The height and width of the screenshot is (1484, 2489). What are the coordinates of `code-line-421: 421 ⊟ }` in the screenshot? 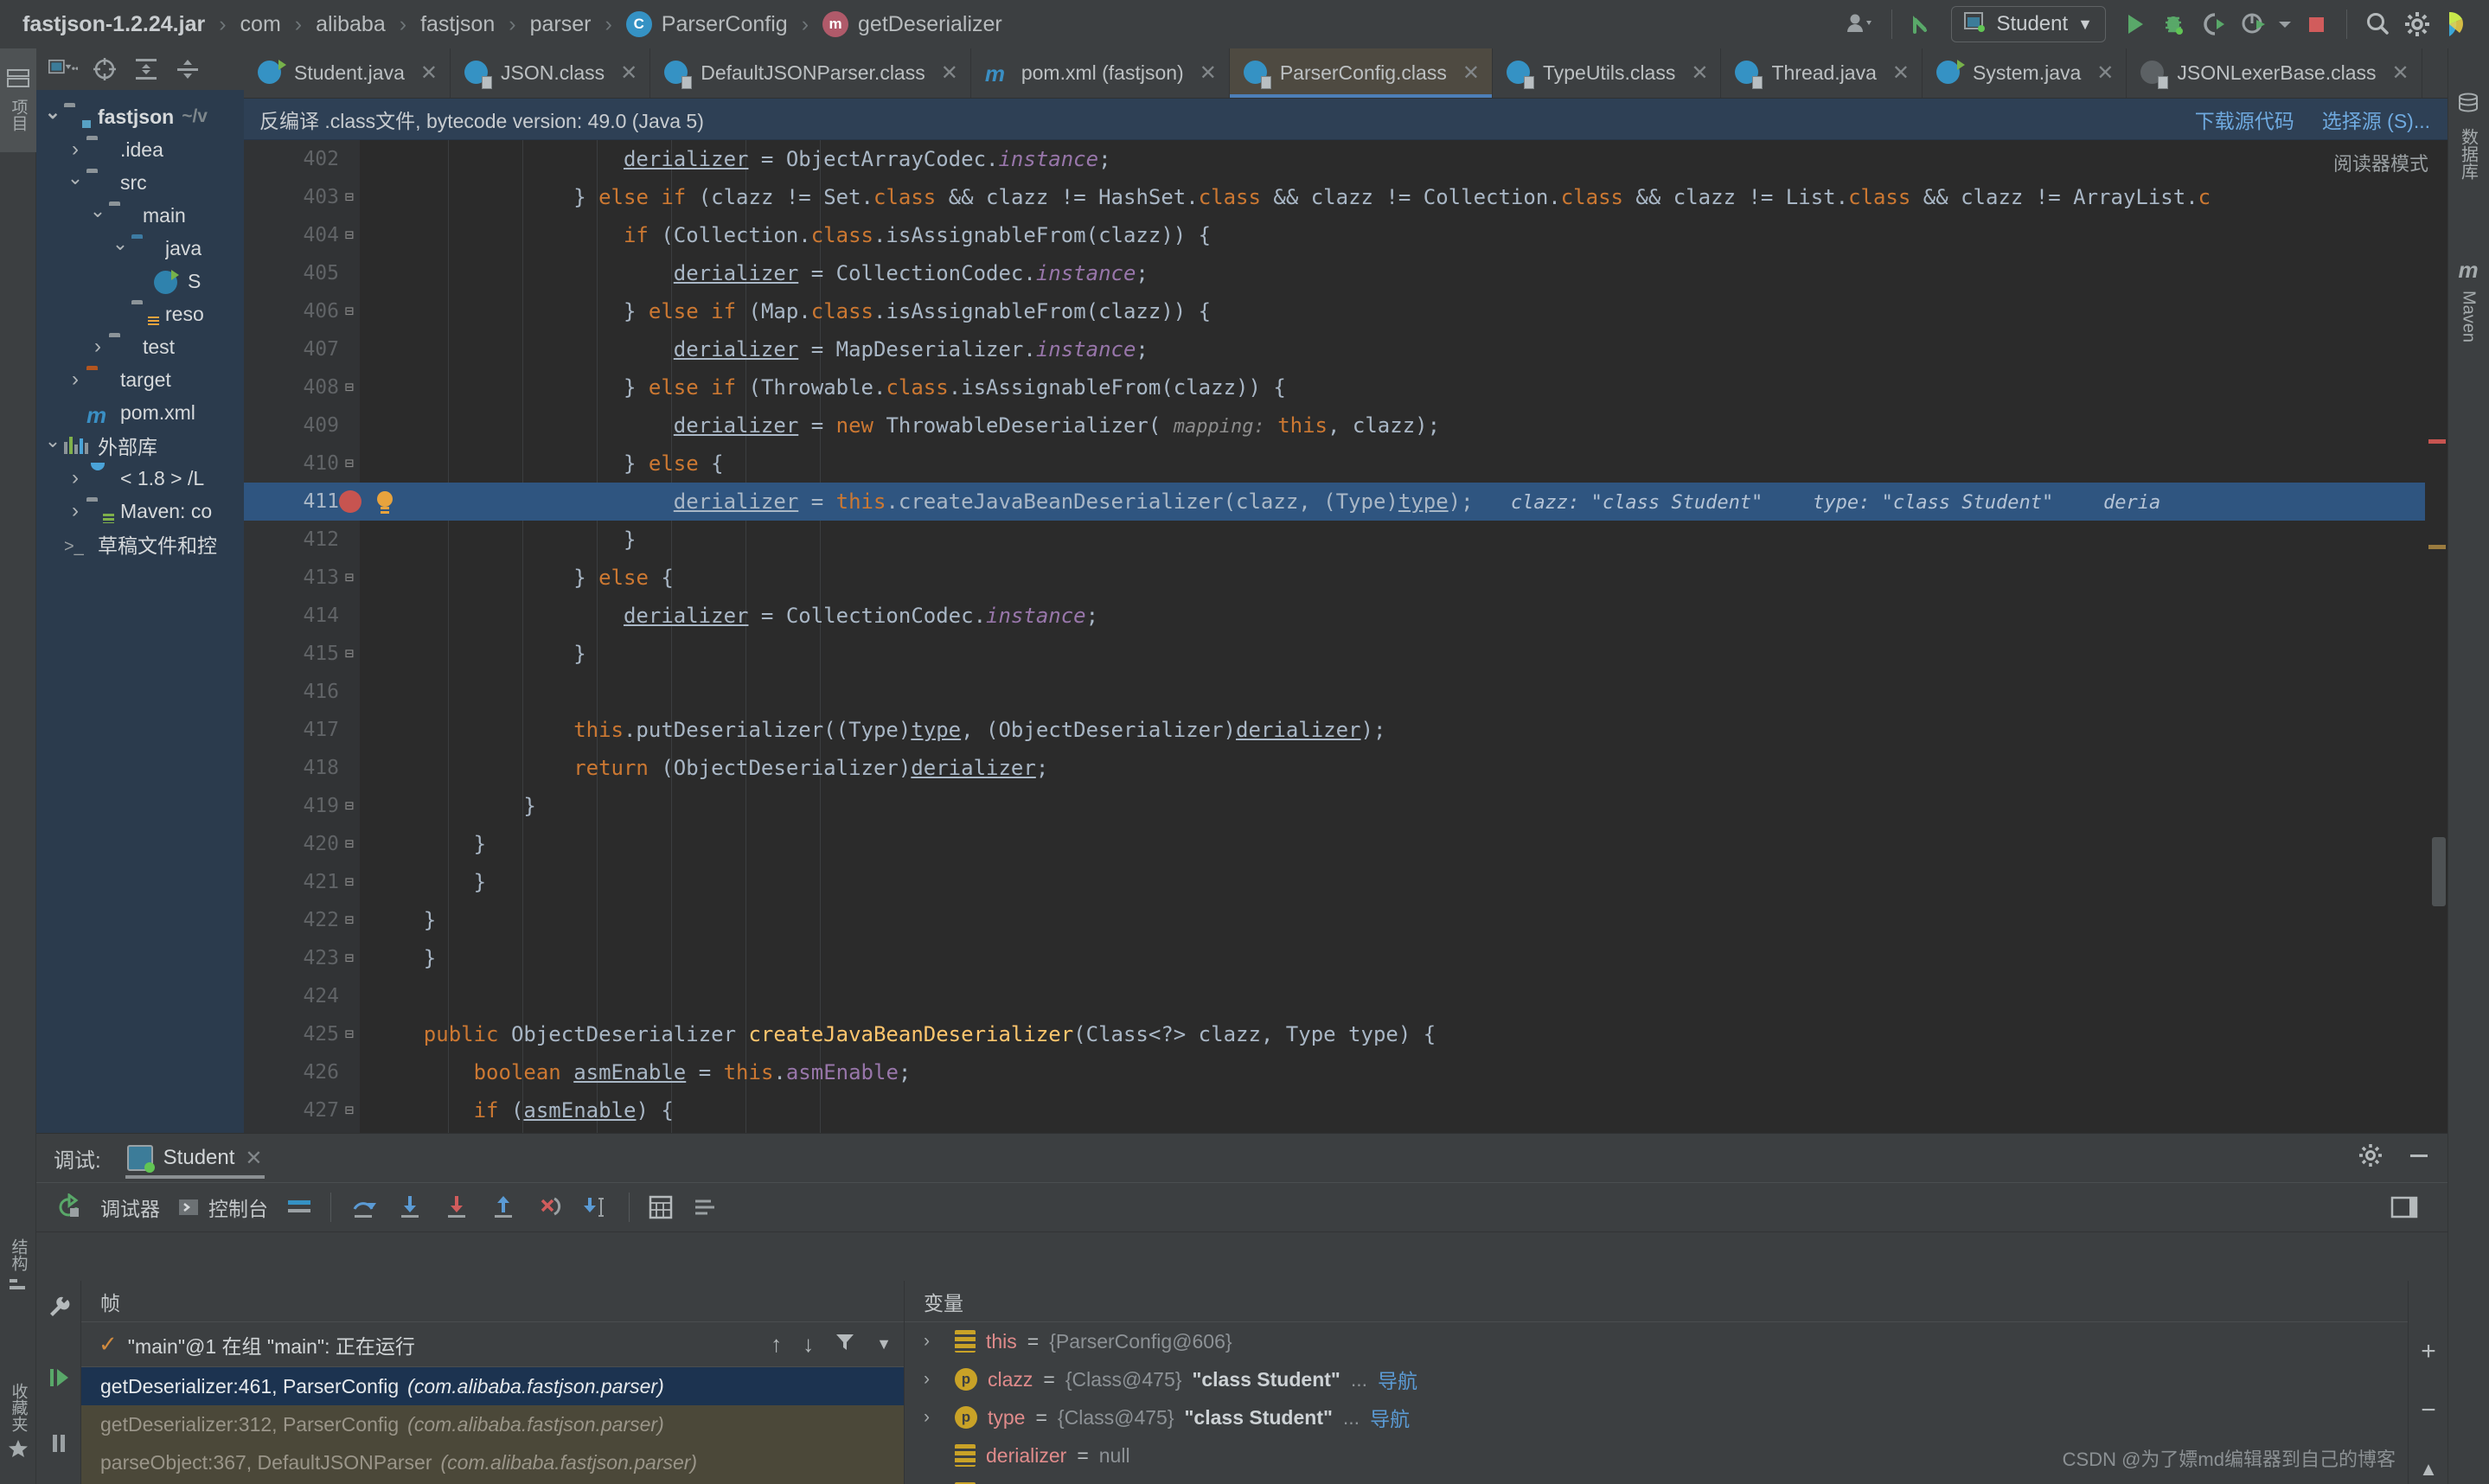 It's located at (1345, 882).